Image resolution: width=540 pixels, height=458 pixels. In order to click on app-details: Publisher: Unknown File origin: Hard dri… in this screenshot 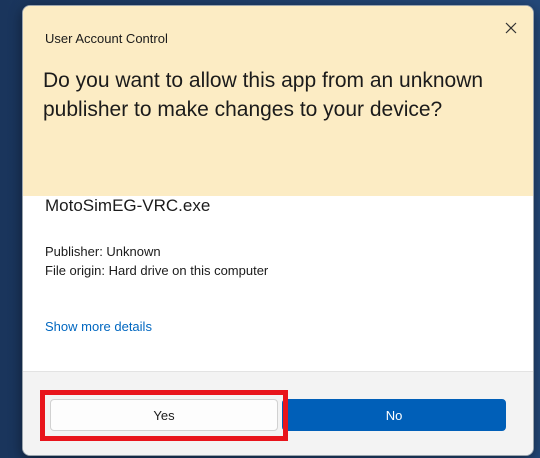, I will do `click(156, 261)`.